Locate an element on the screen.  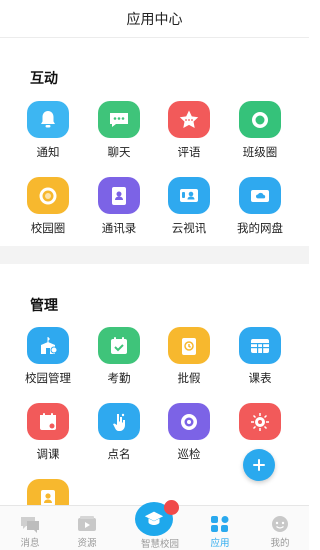
resources-icon is located at coordinates (87, 524).